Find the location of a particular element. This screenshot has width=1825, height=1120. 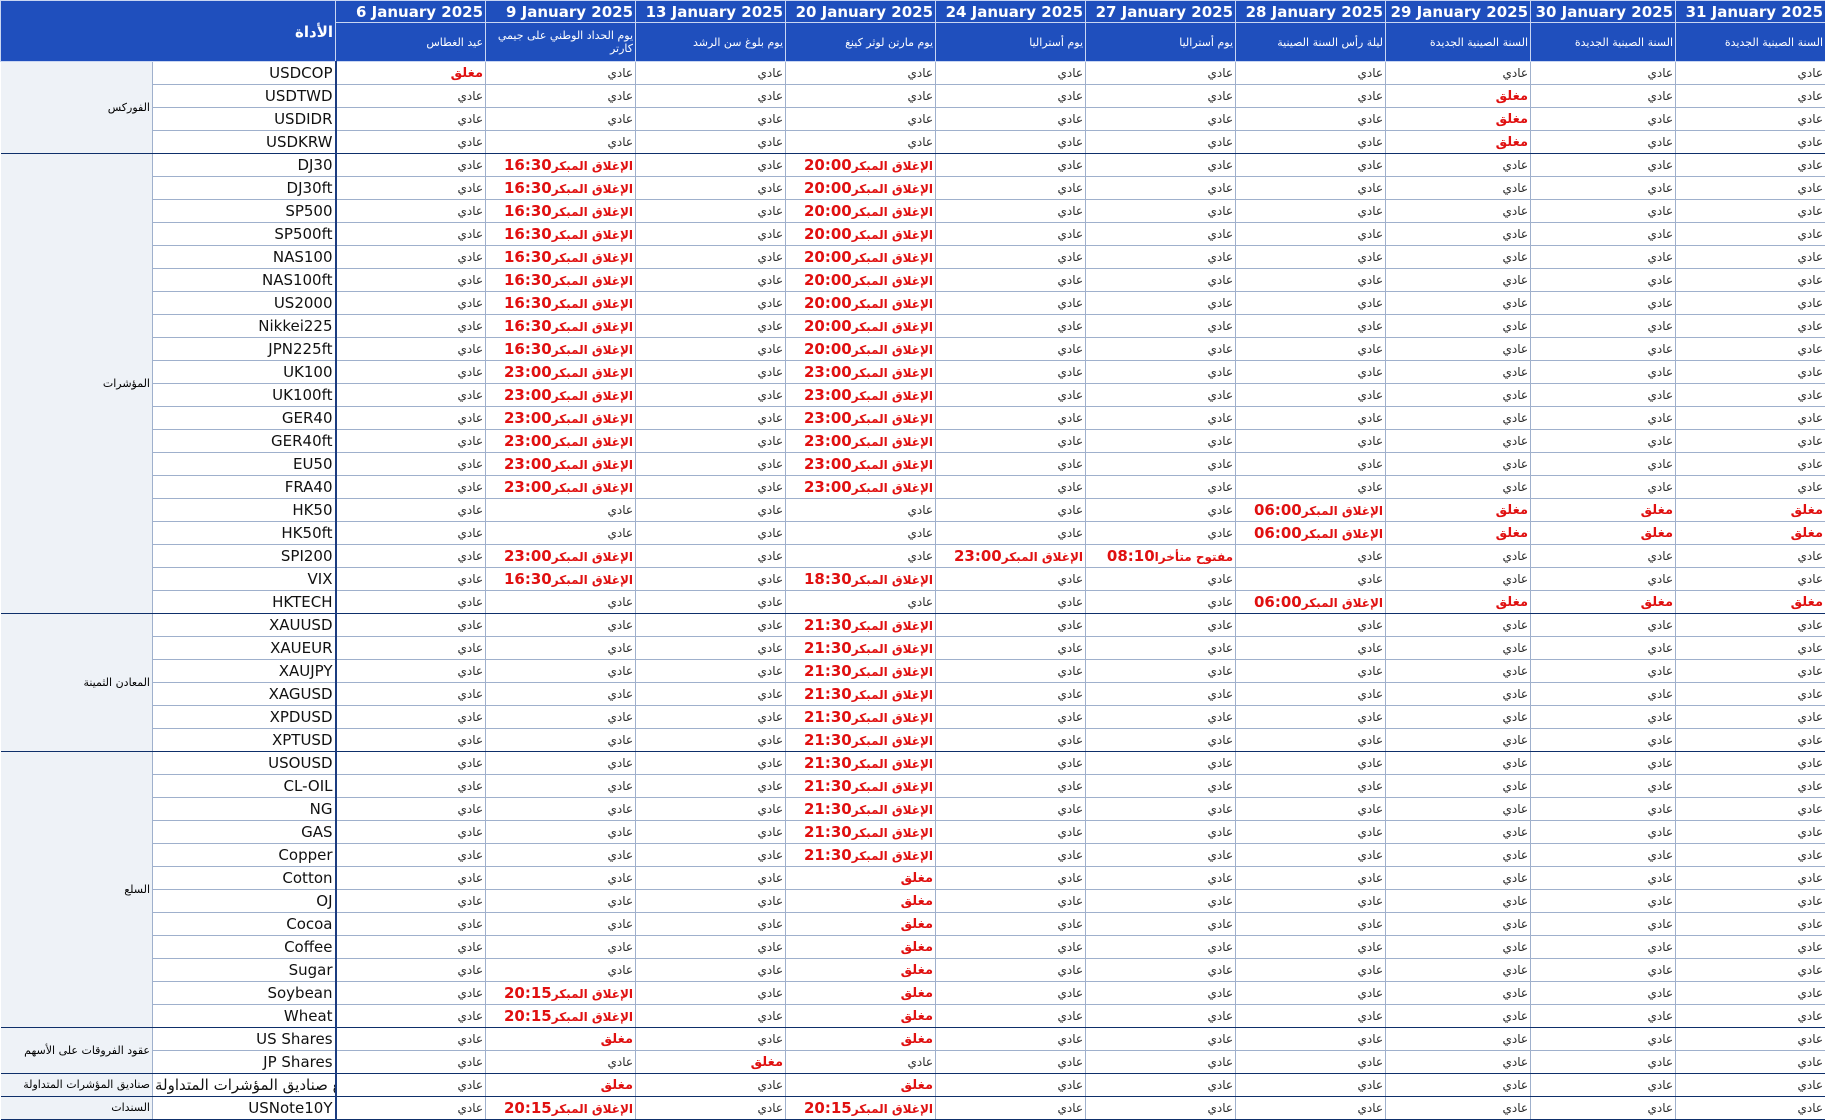

status-time: 21:30 is located at coordinates (828, 786).